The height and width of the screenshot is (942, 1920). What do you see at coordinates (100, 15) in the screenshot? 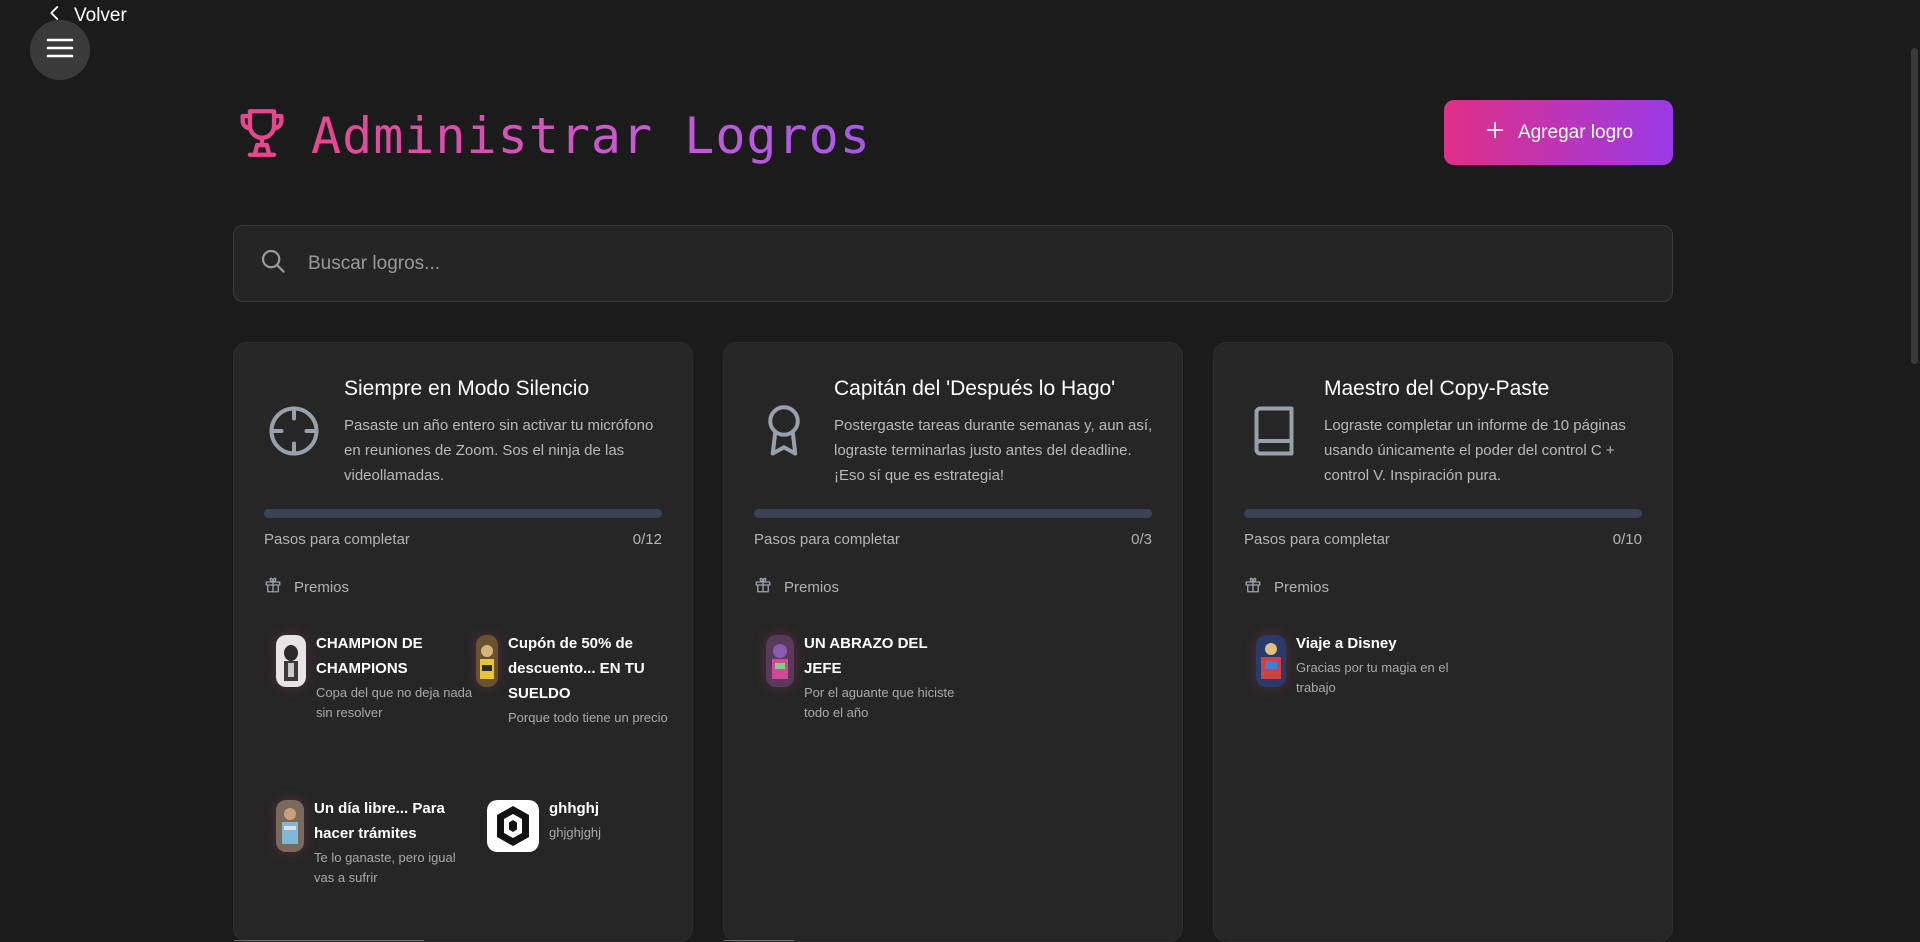
I see `back-label: Volver` at bounding box center [100, 15].